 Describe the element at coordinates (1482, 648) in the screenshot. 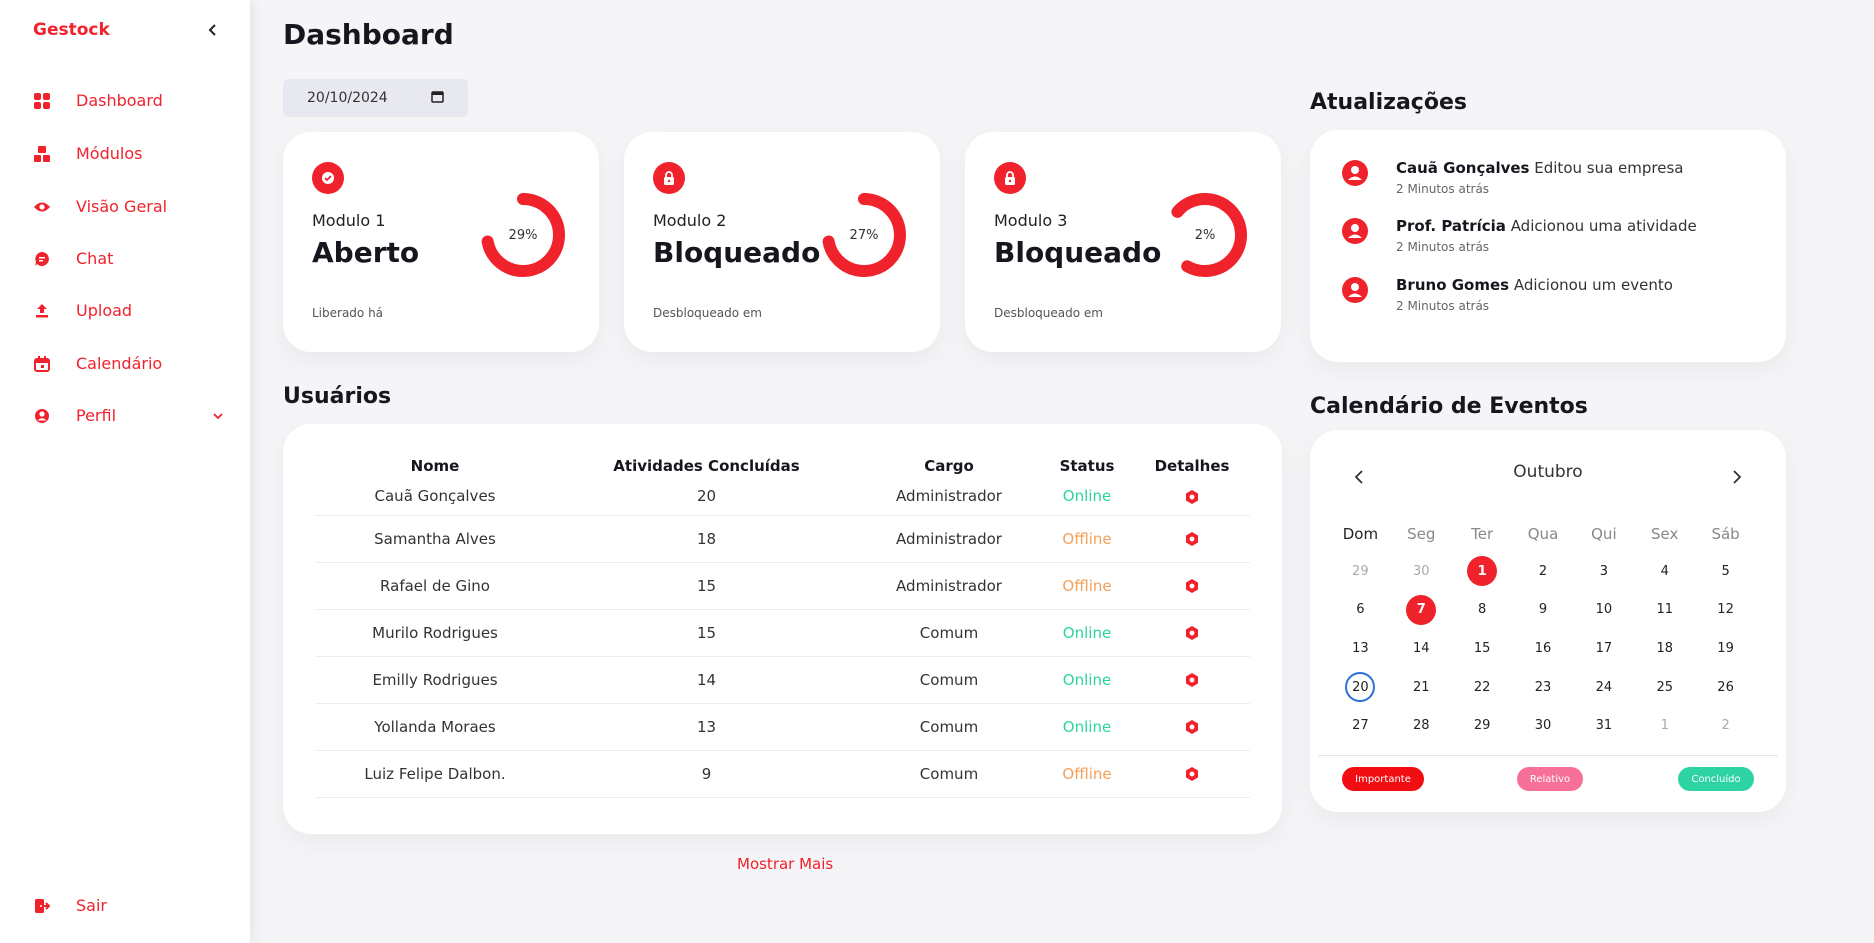

I see `calendar-day: 15` at that location.